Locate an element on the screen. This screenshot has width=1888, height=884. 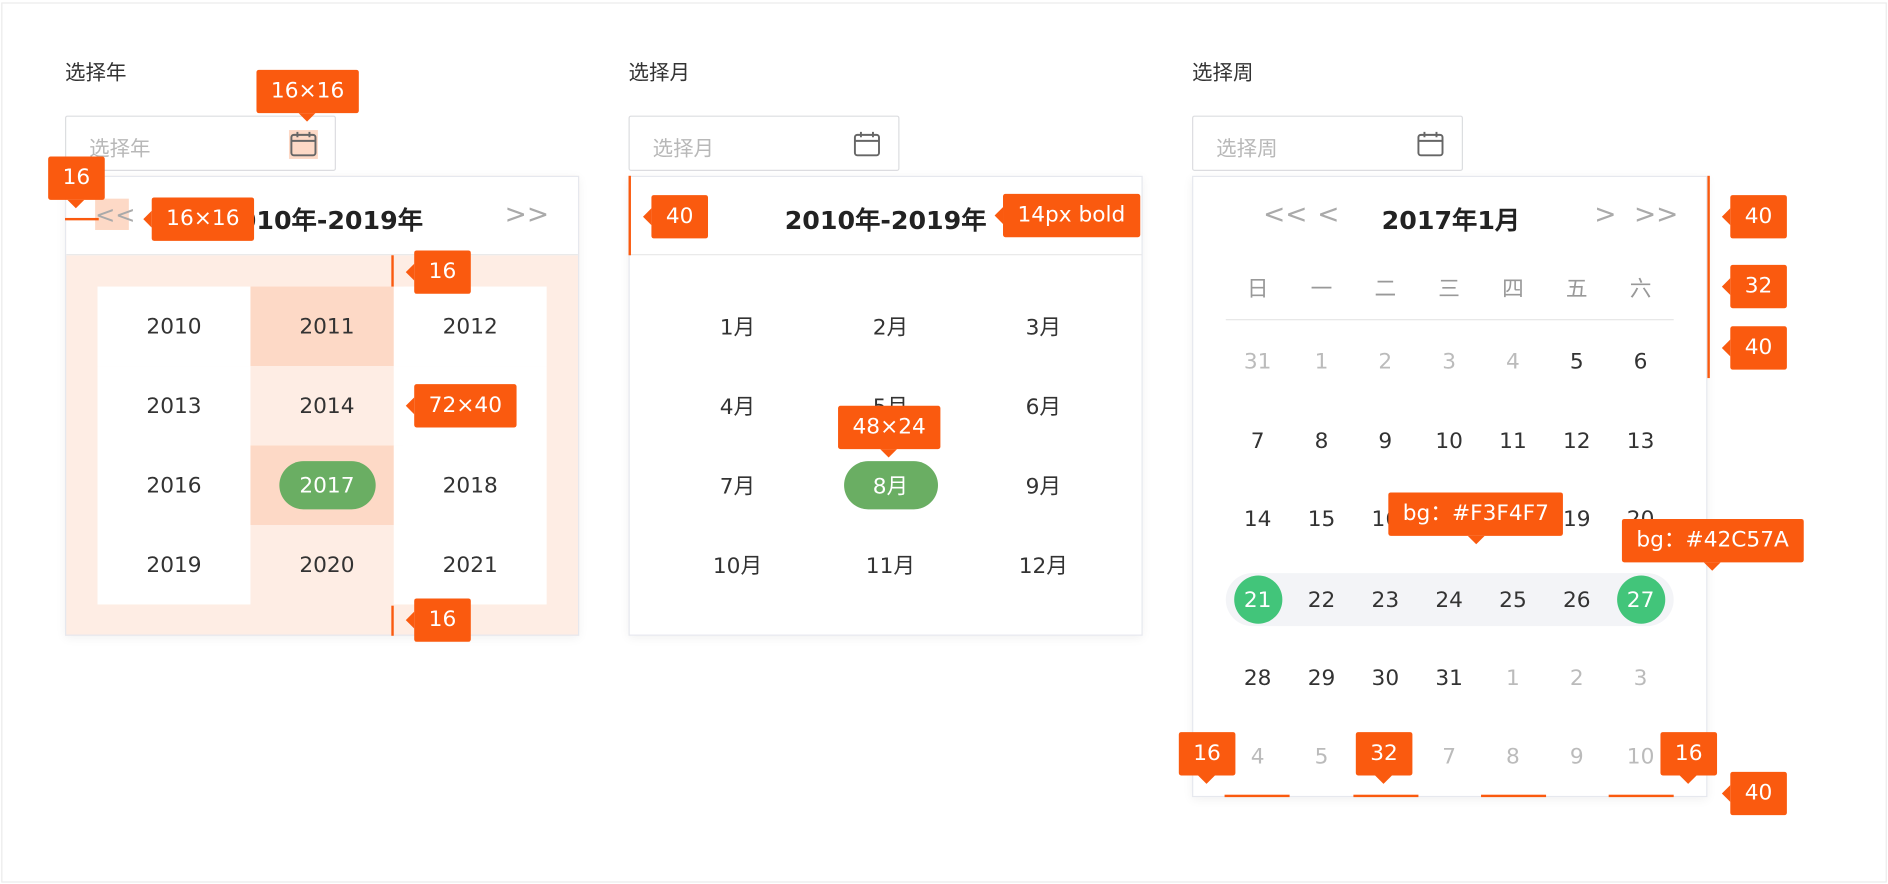
day-cell: 11 is located at coordinates (1513, 441).